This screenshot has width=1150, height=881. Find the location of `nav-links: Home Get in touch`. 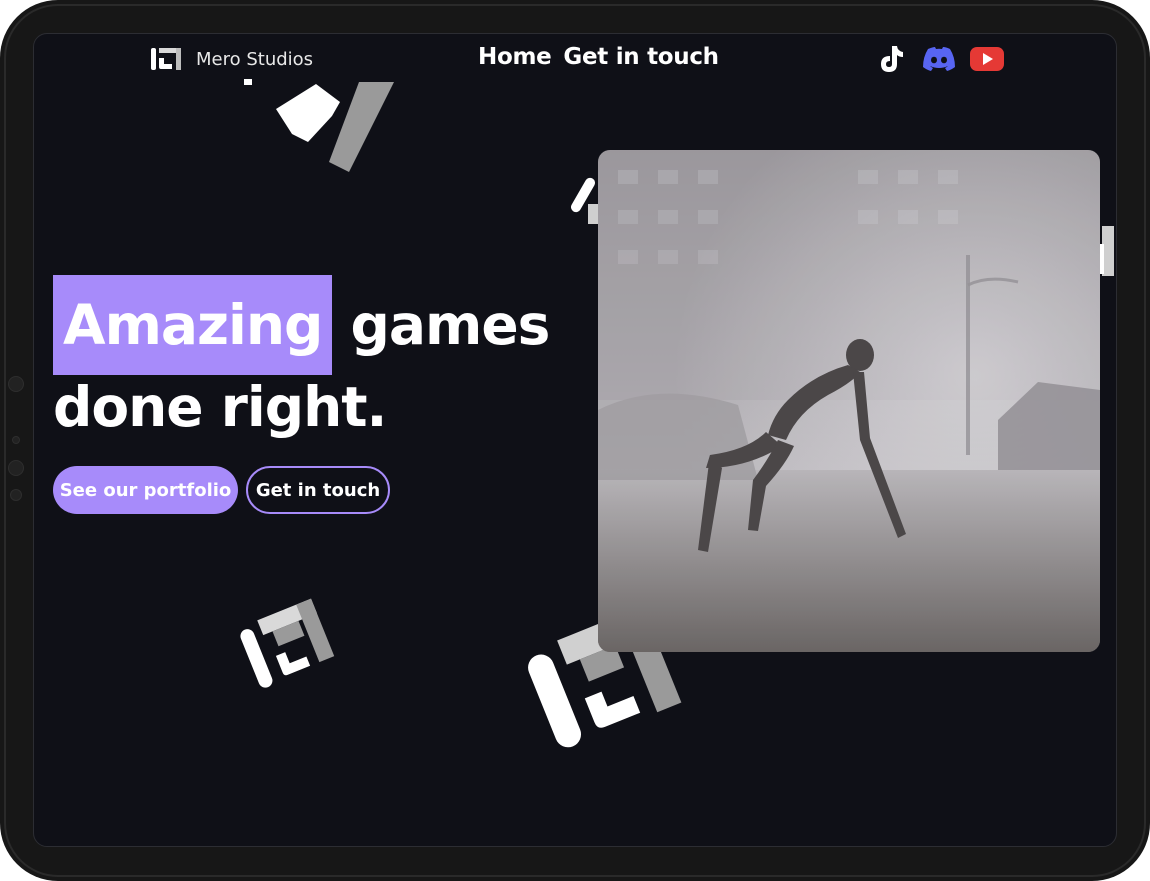

nav-links: Home Get in touch is located at coordinates (598, 57).